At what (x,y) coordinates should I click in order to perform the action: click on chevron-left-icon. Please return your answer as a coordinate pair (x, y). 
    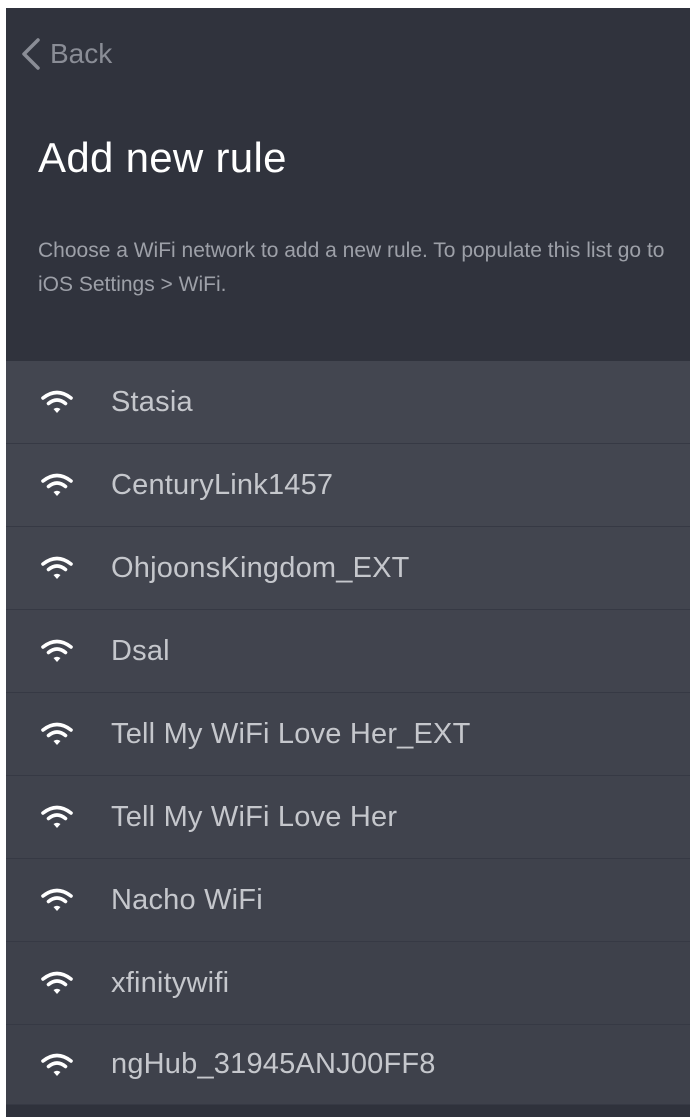
    Looking at the image, I should click on (31, 54).